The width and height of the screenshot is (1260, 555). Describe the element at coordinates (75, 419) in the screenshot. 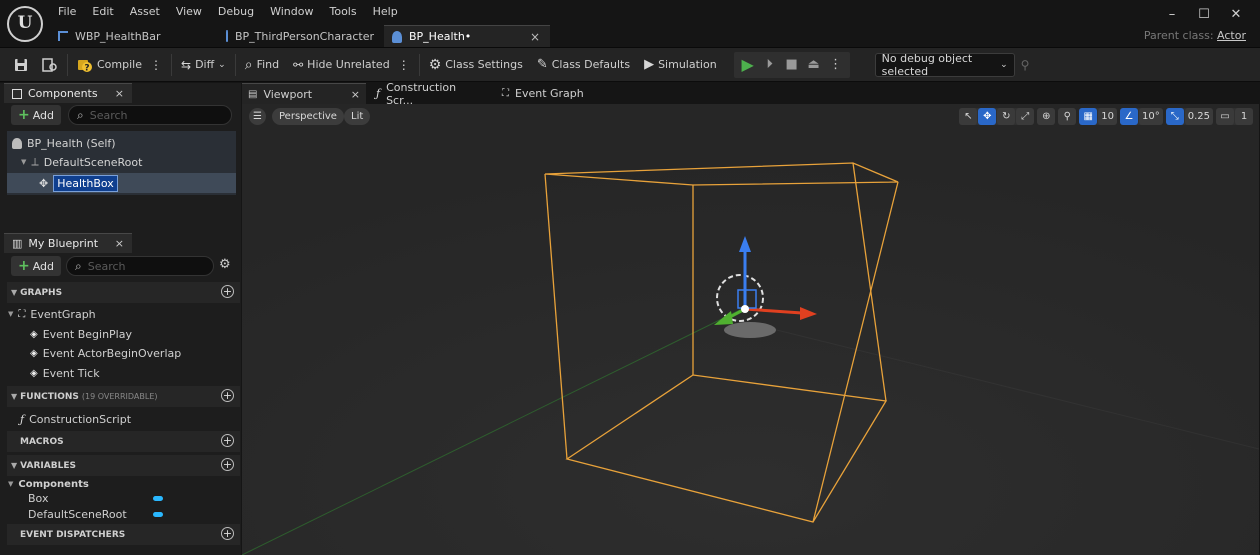

I see `function-item: ƒ ConstructionScript` at that location.